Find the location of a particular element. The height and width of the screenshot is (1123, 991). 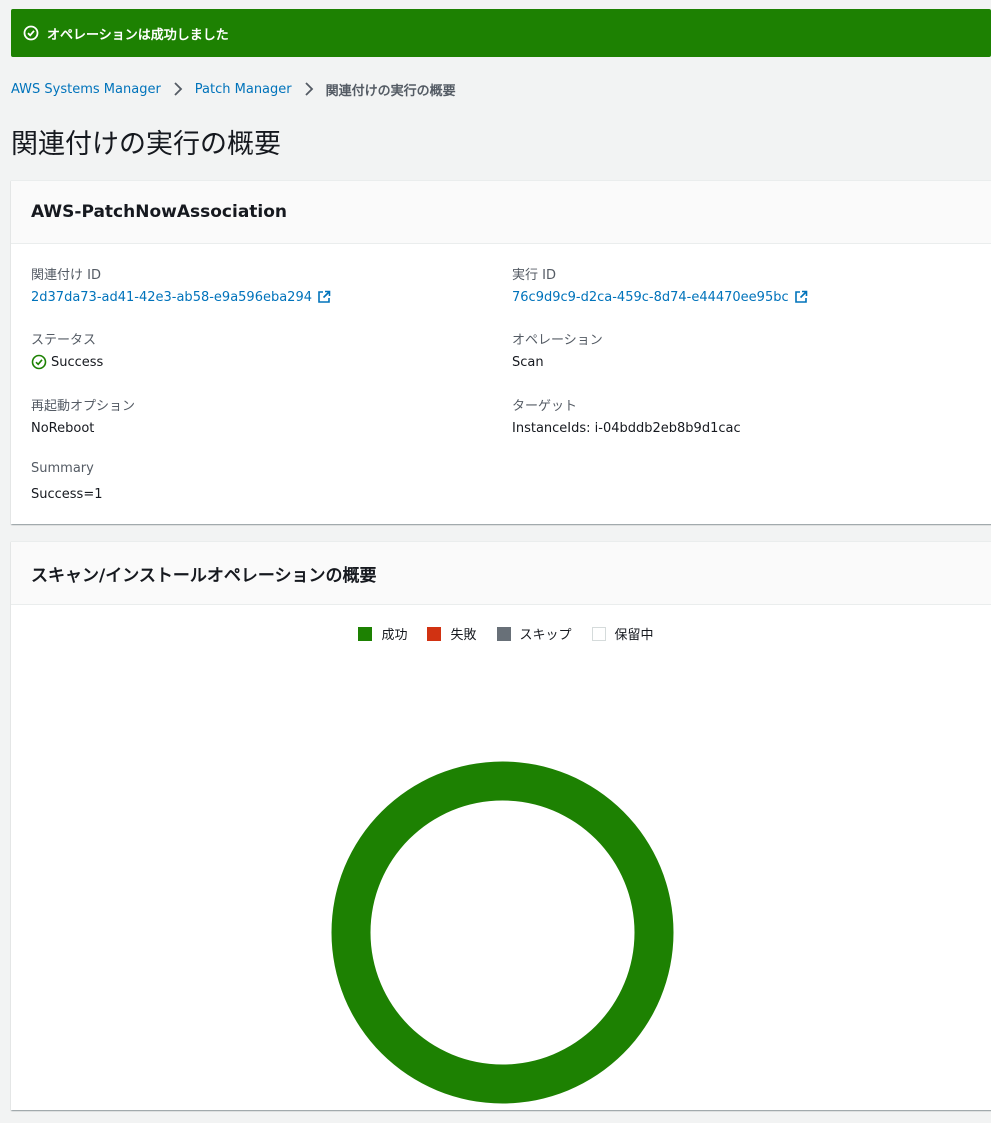

operation-value: Scan is located at coordinates (528, 362).